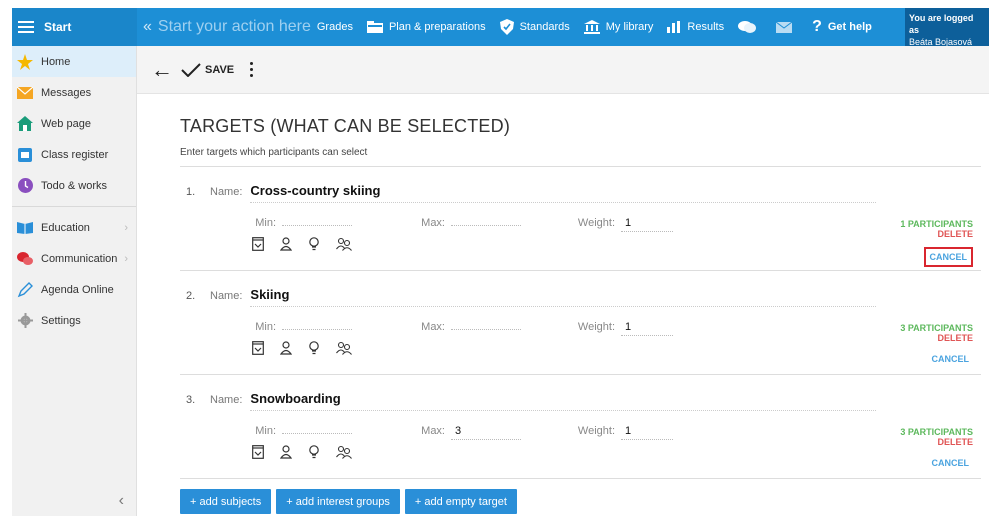  I want to click on sidebar-item-label: Home, so click(56, 61).